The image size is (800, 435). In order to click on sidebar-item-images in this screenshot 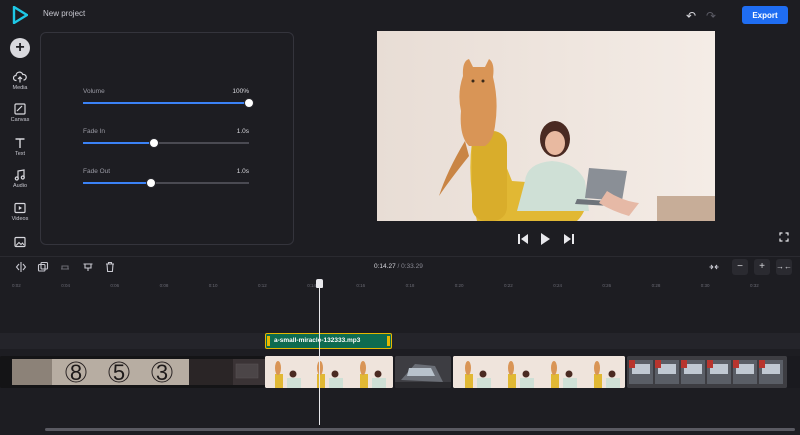, I will do `click(20, 242)`.